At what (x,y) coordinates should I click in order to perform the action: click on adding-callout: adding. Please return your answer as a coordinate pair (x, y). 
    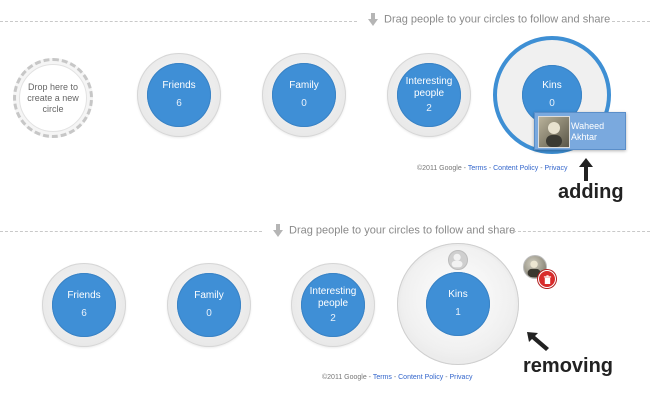
    Looking at the image, I should click on (591, 192).